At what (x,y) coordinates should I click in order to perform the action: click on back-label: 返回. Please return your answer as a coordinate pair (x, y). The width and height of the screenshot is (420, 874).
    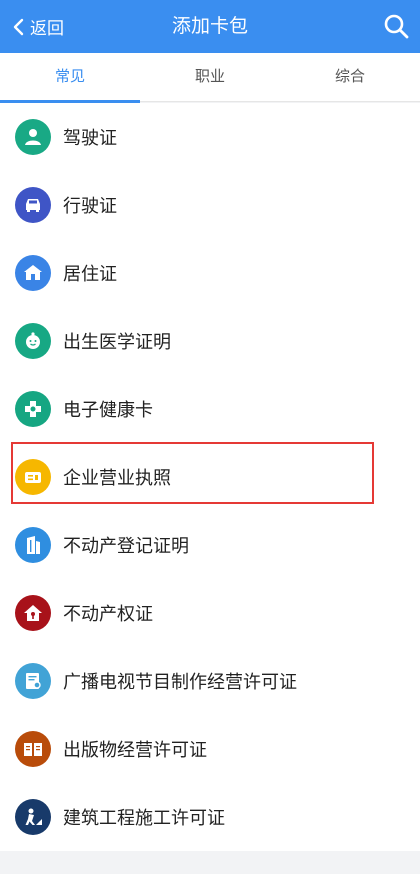
    Looking at the image, I should click on (47, 29).